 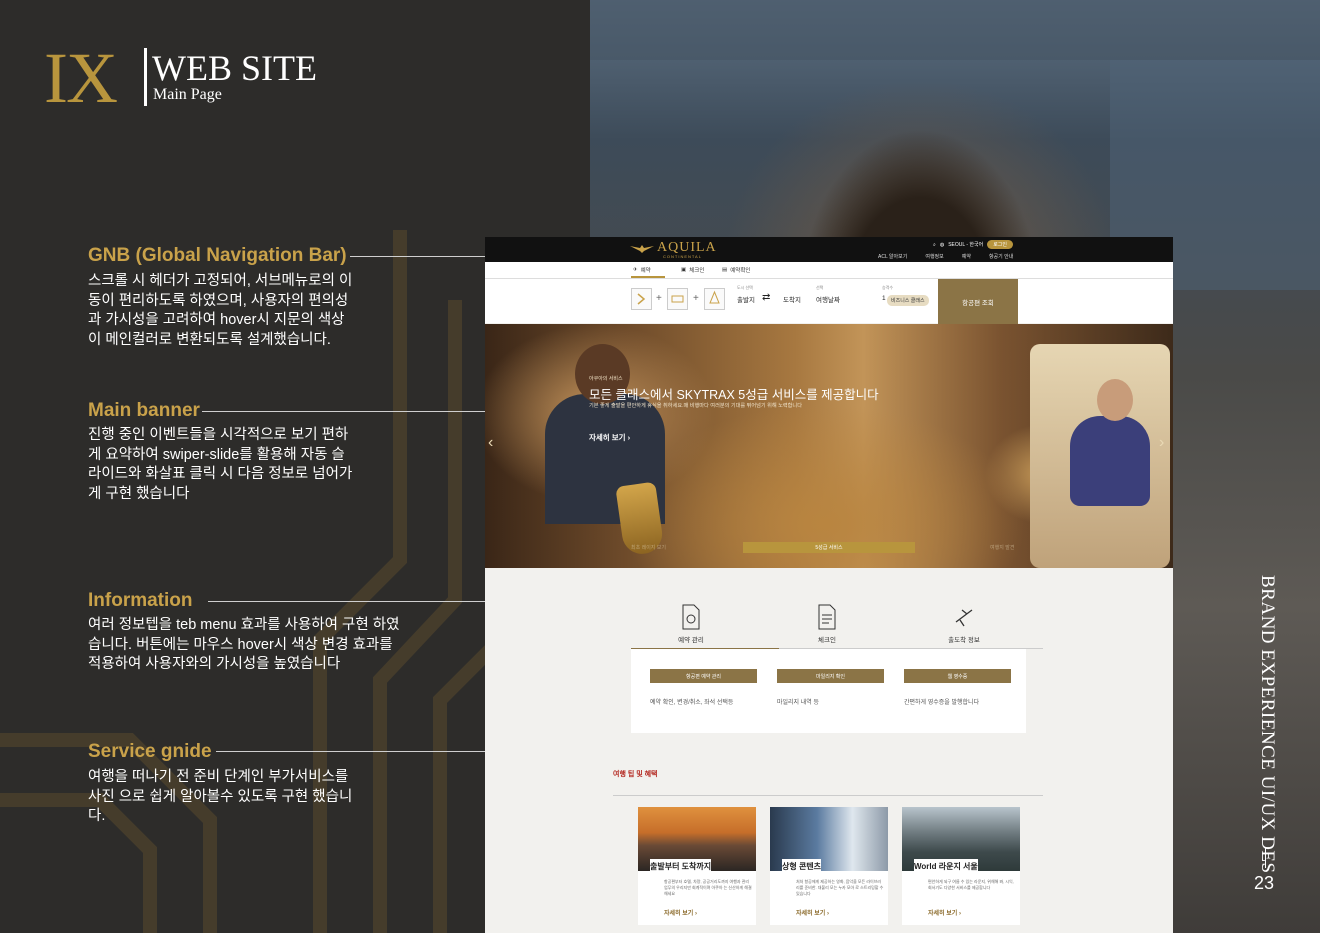 I want to click on flight-search-button: 항공편 조회, so click(x=978, y=301).